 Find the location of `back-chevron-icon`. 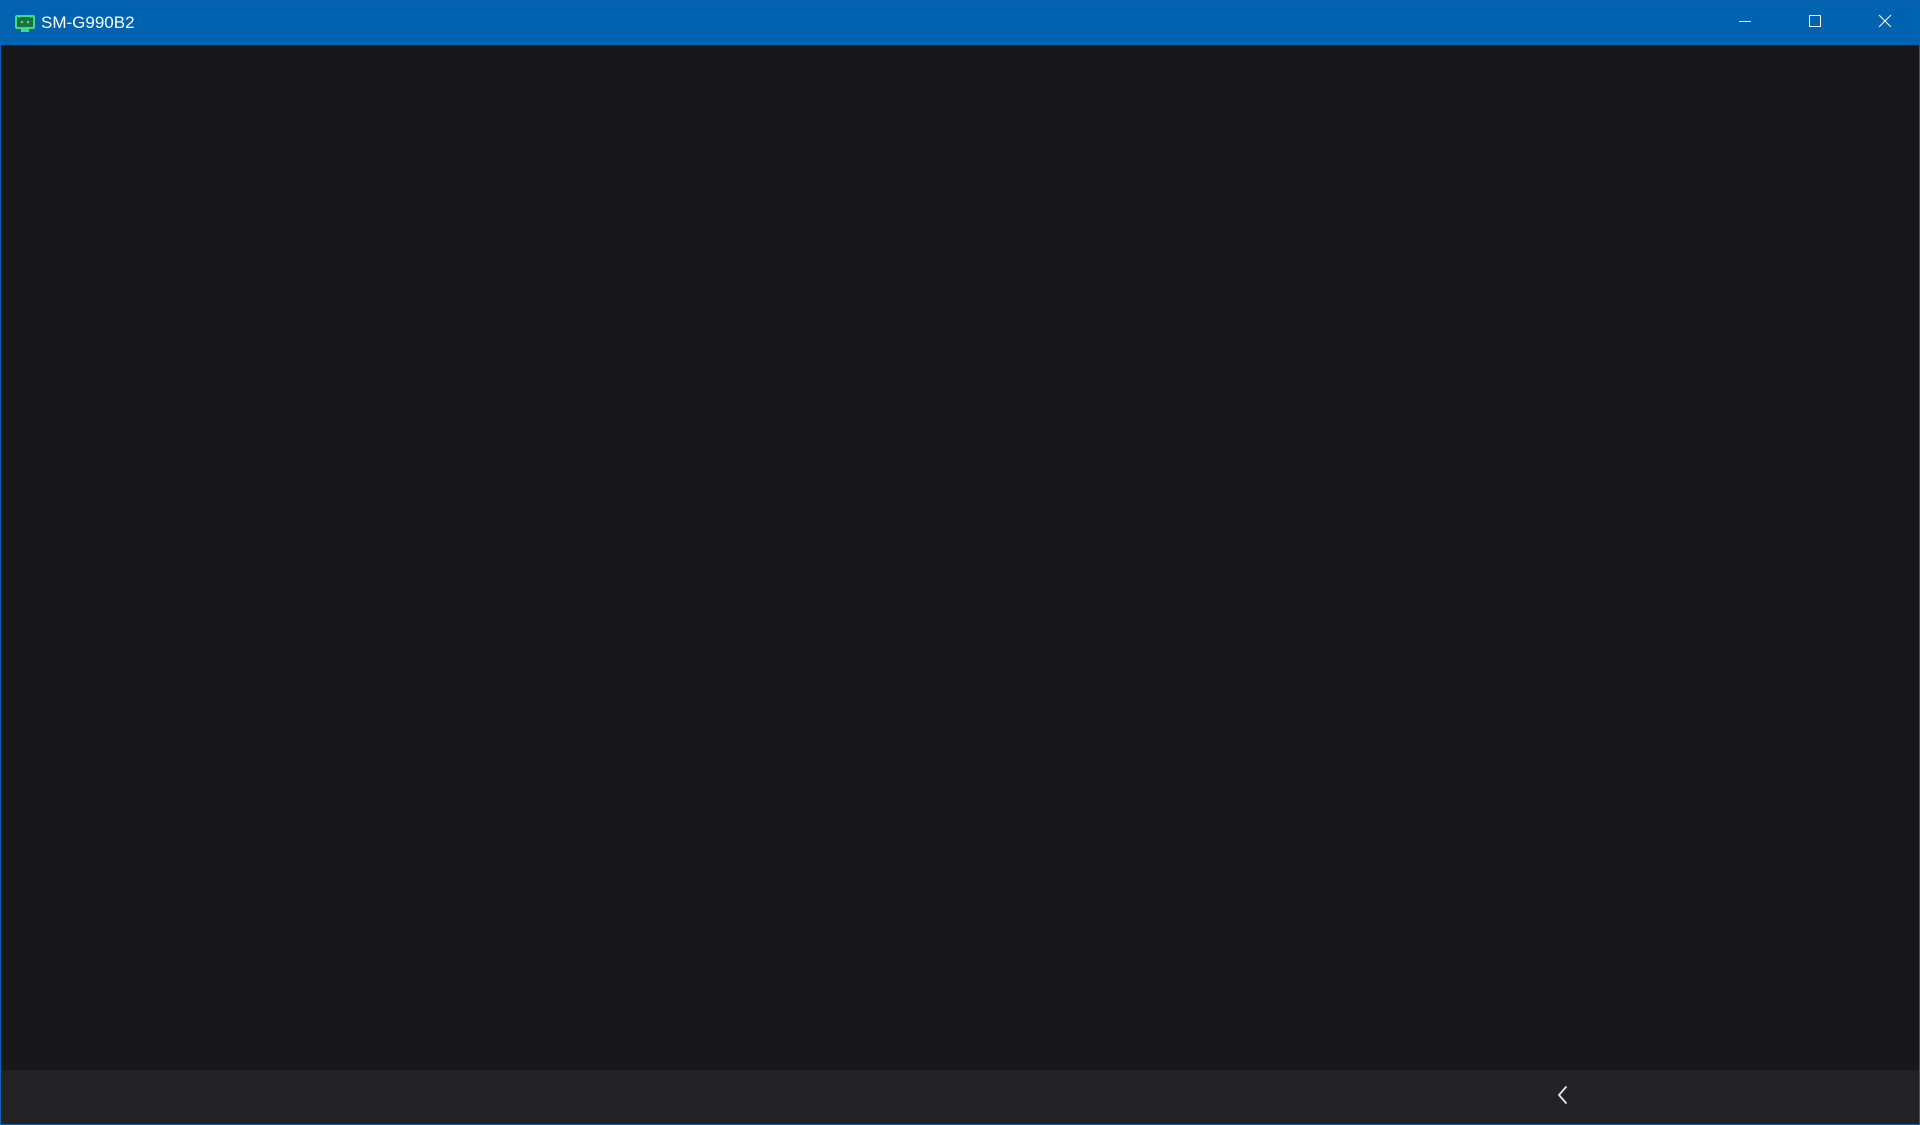

back-chevron-icon is located at coordinates (1563, 1097).